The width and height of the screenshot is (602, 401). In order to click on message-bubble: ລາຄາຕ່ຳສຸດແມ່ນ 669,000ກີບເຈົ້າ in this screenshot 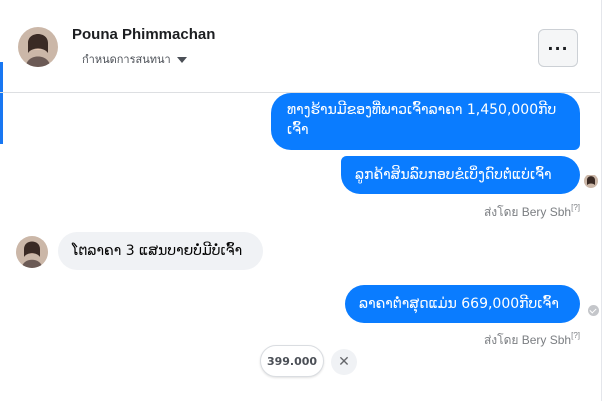, I will do `click(462, 304)`.